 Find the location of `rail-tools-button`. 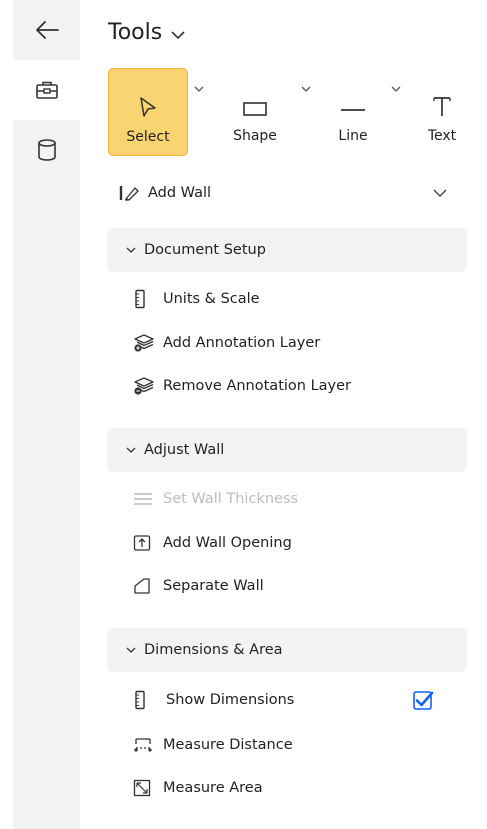

rail-tools-button is located at coordinates (46, 90).